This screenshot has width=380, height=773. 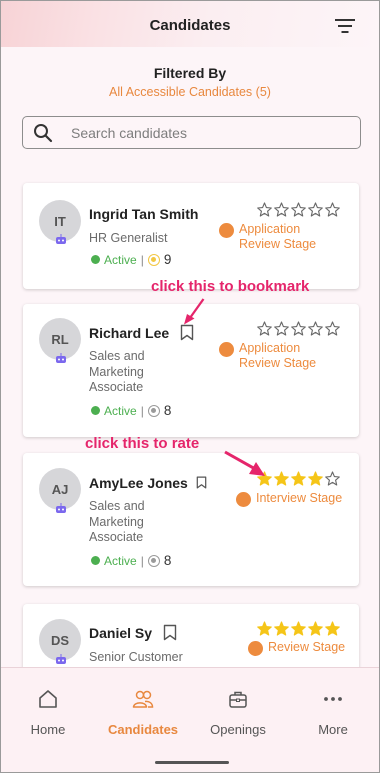 I want to click on candidate-role: Senior Customer, so click(x=136, y=657).